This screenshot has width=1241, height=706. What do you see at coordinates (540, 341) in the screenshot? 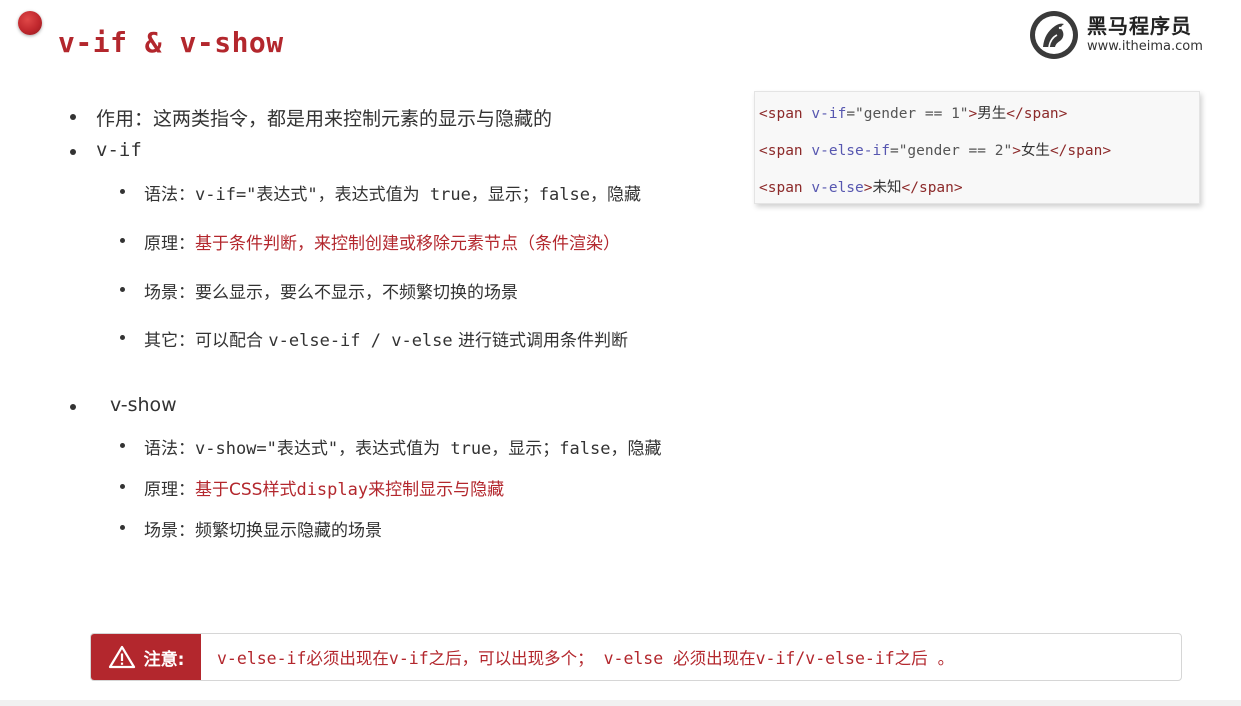
I see `vif-other-suffix: 进行链式调用条件判断` at bounding box center [540, 341].